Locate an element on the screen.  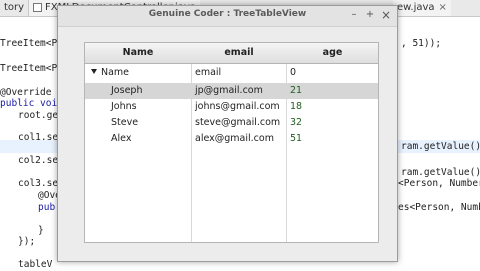
code-line: root.ge is located at coordinates (38, 115).